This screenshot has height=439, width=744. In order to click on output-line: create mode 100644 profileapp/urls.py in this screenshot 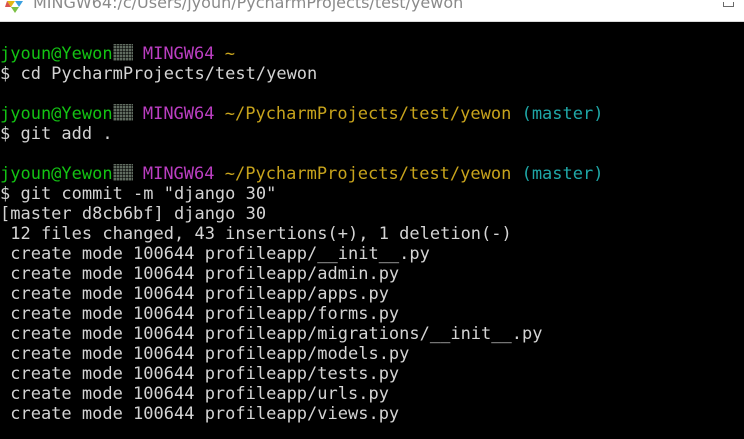, I will do `click(194, 394)`.